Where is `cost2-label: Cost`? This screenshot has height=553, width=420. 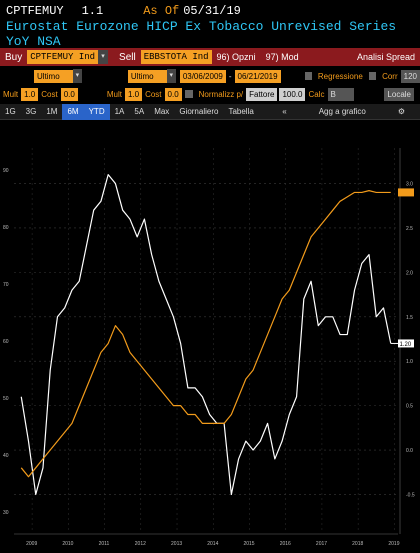 cost2-label: Cost is located at coordinates (153, 94).